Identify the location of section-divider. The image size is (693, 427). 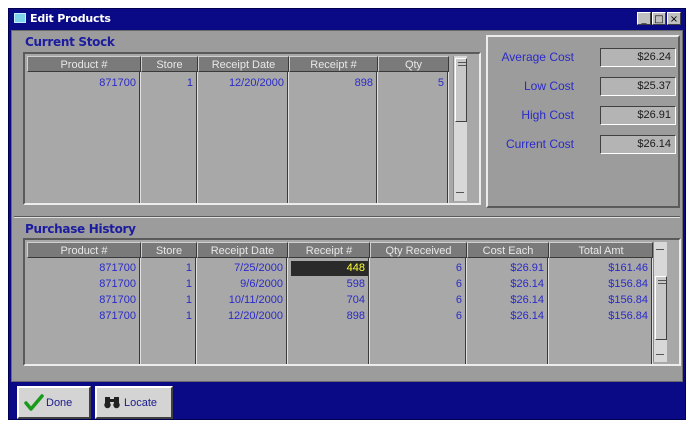
(347, 217).